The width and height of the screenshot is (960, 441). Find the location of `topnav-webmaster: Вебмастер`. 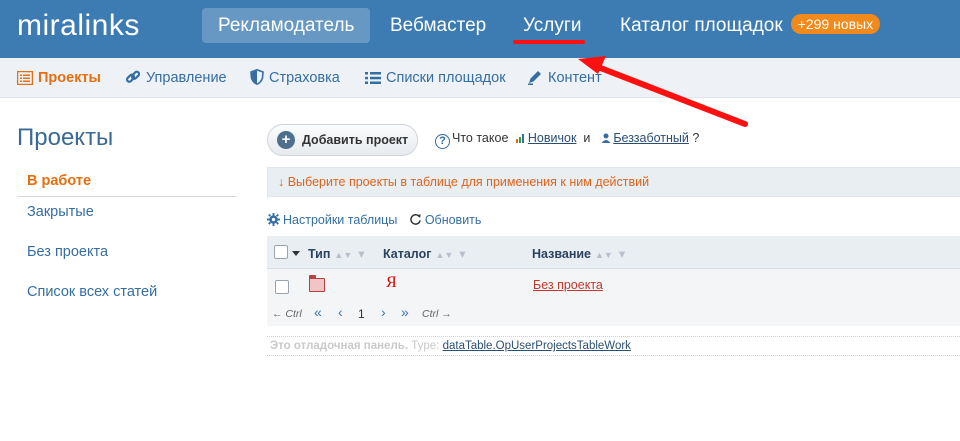

topnav-webmaster: Вебмастер is located at coordinates (438, 25).